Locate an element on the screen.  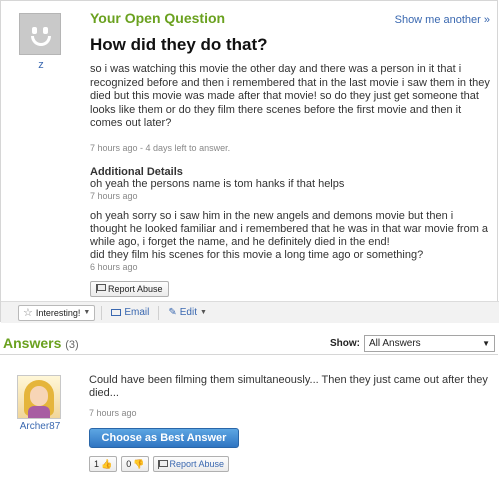
show-label: Show: is located at coordinates (345, 343).